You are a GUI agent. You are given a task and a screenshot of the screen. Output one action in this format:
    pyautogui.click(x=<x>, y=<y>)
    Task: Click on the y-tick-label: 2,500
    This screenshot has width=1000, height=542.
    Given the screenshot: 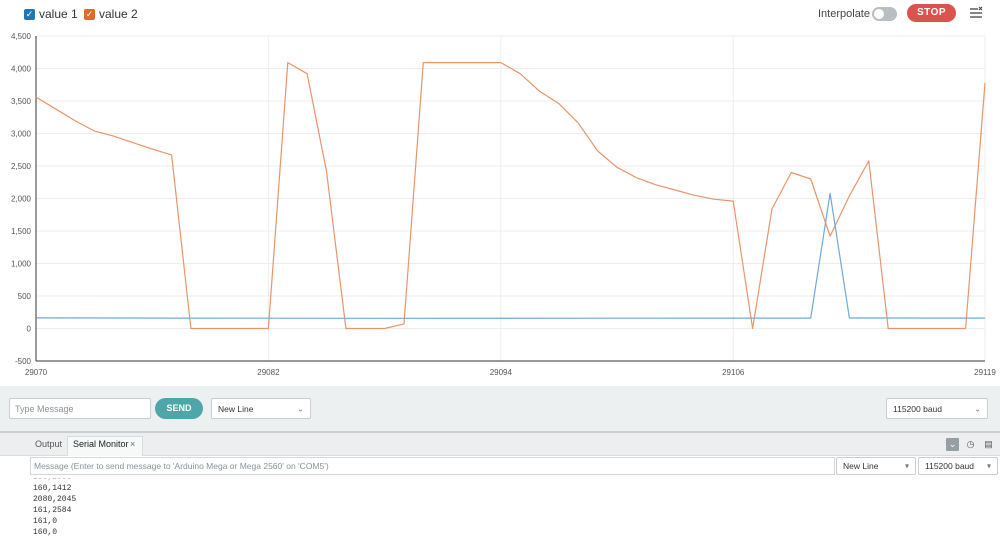 What is the action you would take?
    pyautogui.click(x=21, y=166)
    